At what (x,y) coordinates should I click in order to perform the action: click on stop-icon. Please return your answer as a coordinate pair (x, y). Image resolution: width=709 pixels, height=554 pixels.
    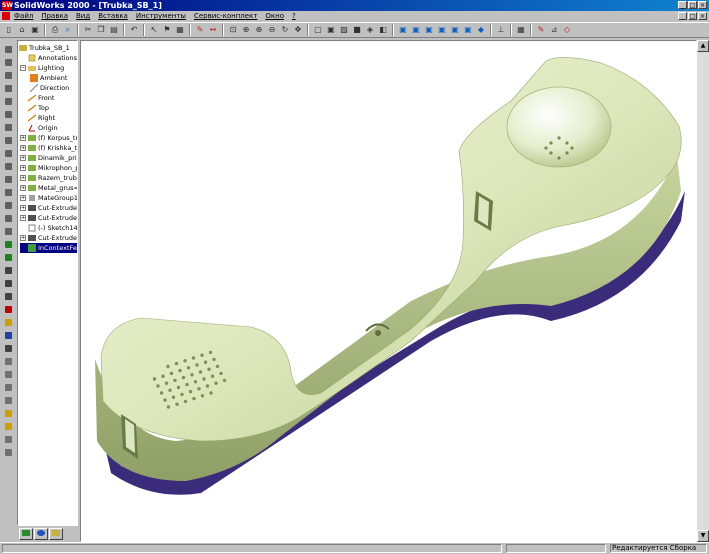
    Looking at the image, I should click on (8, 309).